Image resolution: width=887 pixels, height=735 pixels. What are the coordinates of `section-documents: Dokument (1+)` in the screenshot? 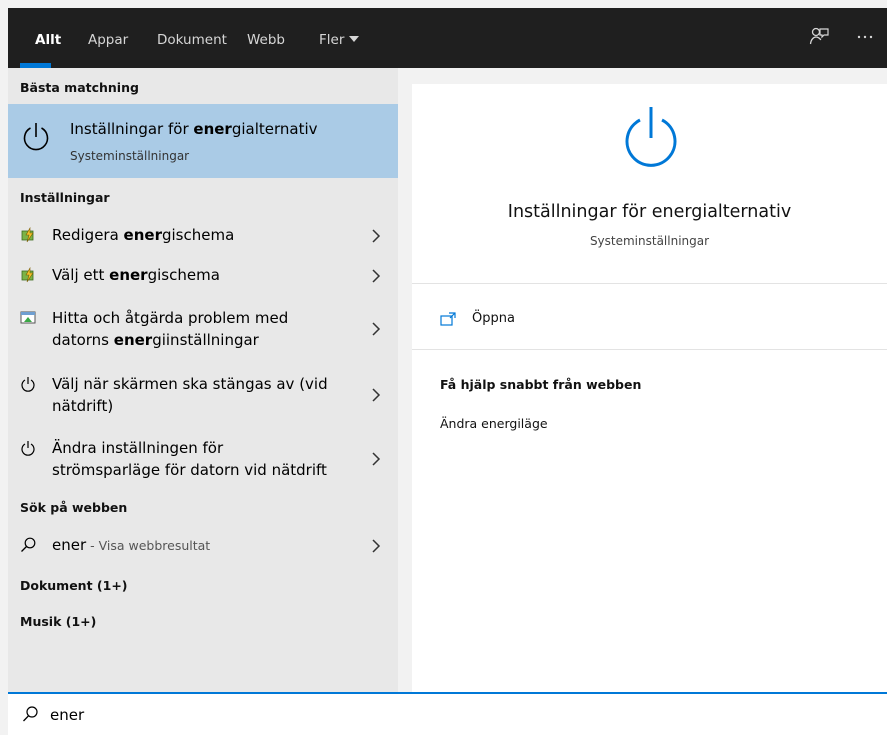 It's located at (74, 585).